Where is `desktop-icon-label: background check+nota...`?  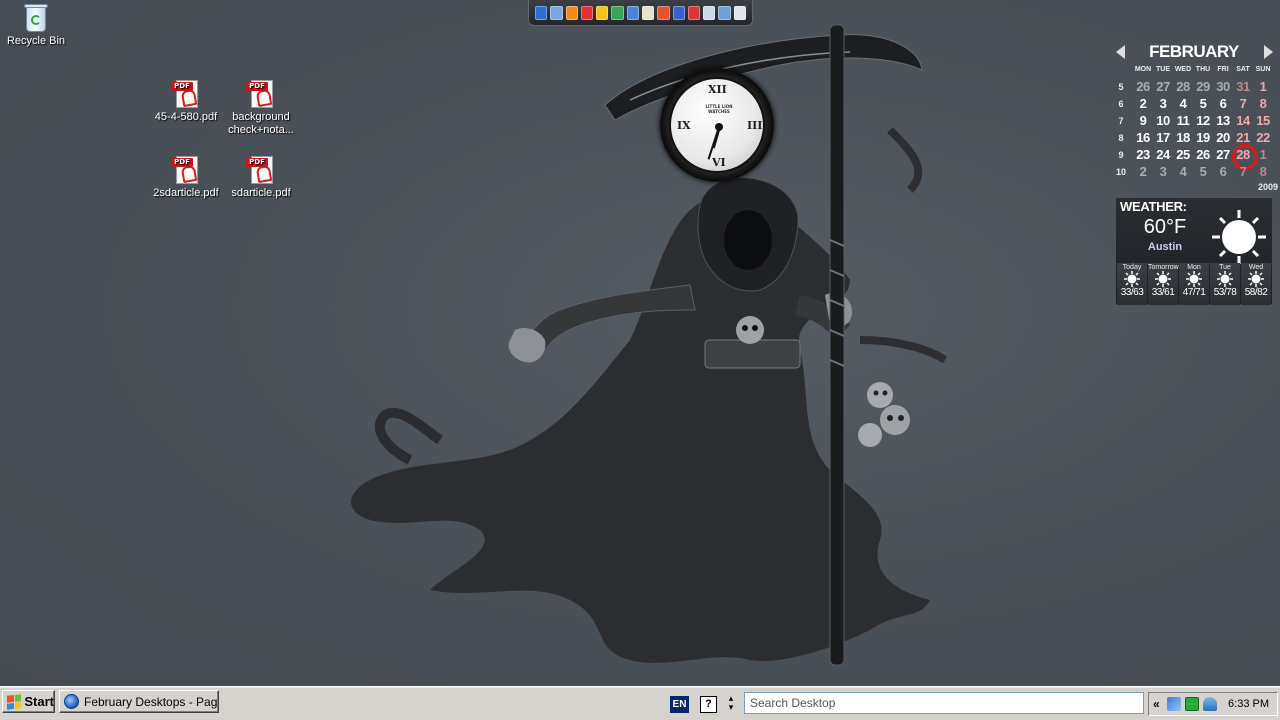 desktop-icon-label: background check+nota... is located at coordinates (261, 123).